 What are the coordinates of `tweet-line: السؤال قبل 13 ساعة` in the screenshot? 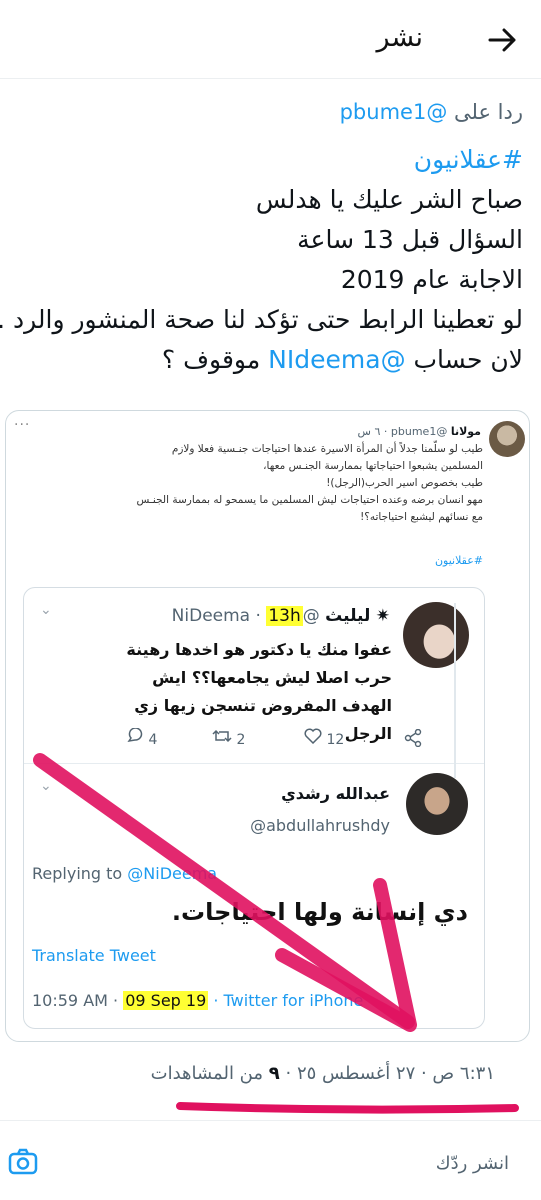 It's located at (410, 239).